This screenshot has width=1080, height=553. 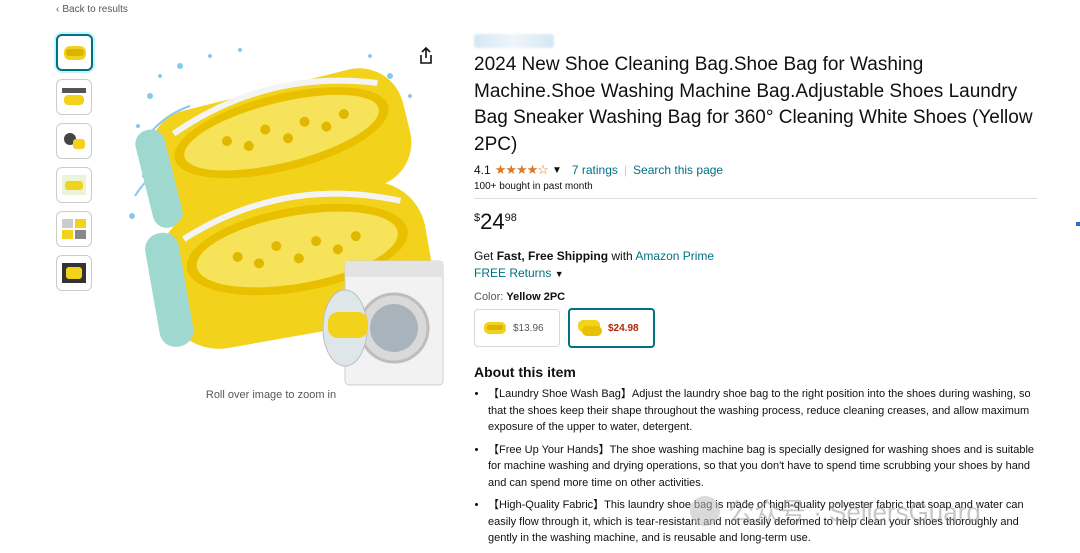 I want to click on bought-count: 100+ bought in past month, so click(x=533, y=186).